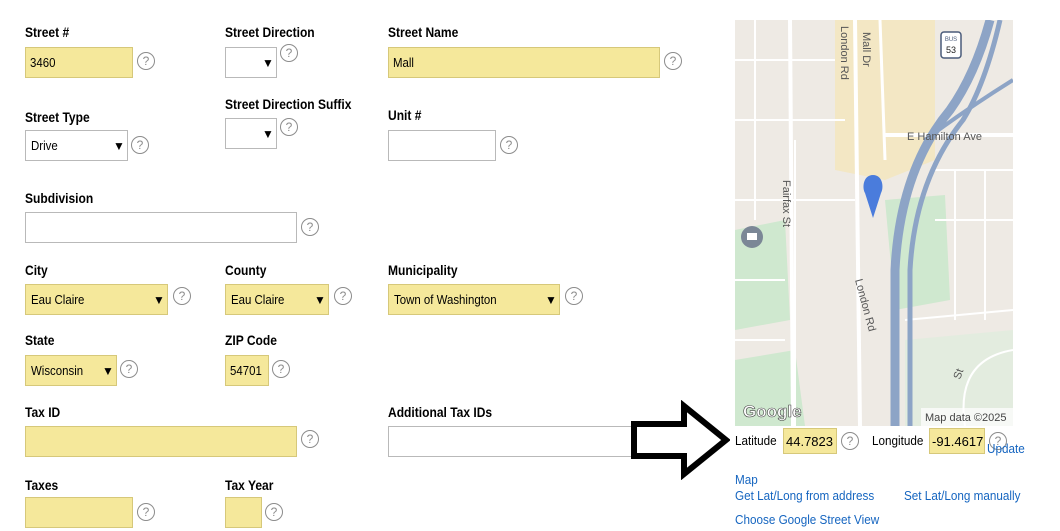  Describe the element at coordinates (509, 145) in the screenshot. I see `unit-help-icon: ?` at that location.